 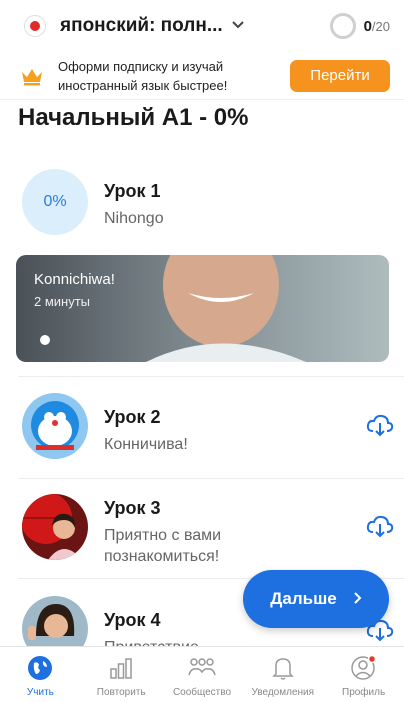 I want to click on daily-progress: 0/20, so click(x=359, y=26).